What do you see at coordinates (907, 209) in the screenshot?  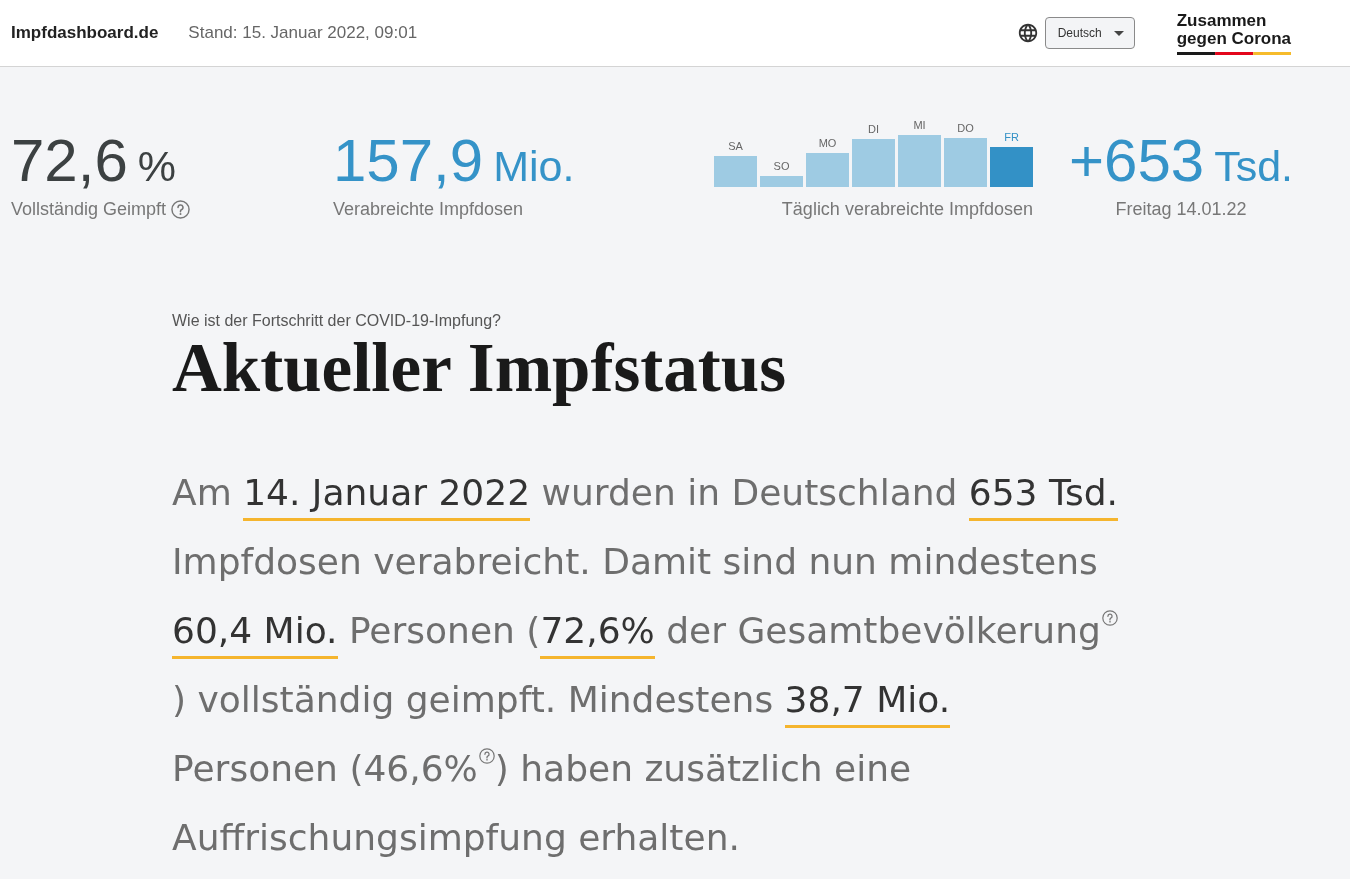 I see `chart-caption: Täglich verabreichte Impfdosen` at bounding box center [907, 209].